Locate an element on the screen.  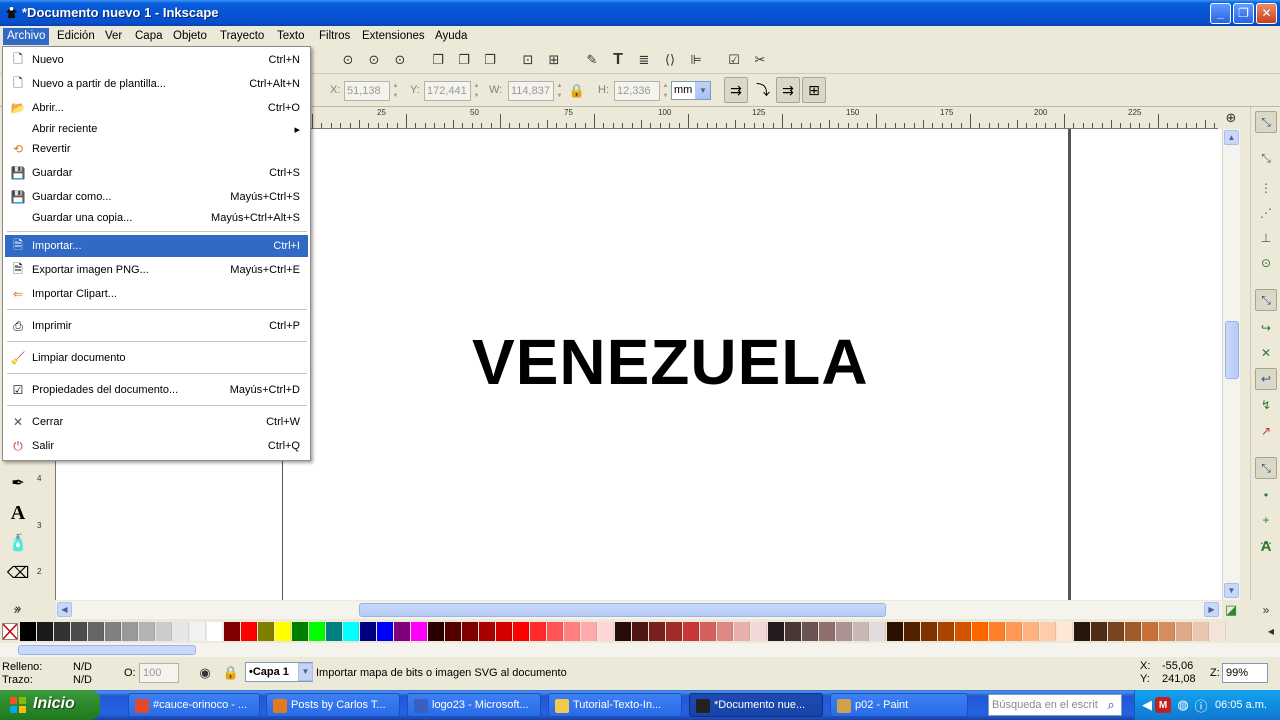
snap-bbox-center-icon: ⊙ is located at coordinates (1266, 263).